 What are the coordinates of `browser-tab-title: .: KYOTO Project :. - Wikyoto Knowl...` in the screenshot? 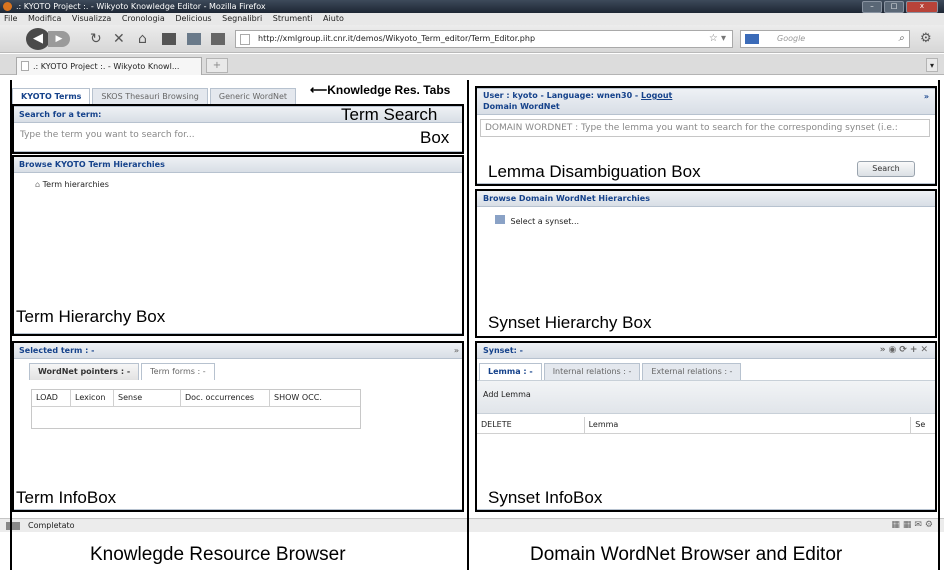 It's located at (106, 66).